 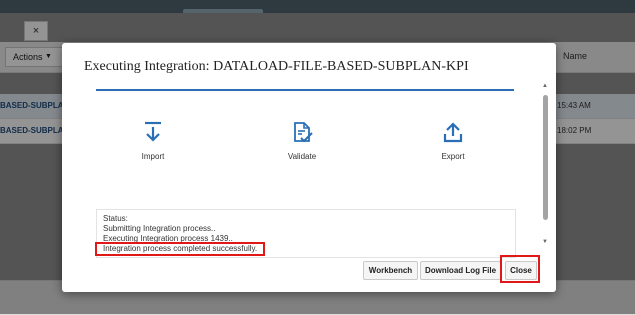 What do you see at coordinates (180, 249) in the screenshot?
I see `success-highlight-box` at bounding box center [180, 249].